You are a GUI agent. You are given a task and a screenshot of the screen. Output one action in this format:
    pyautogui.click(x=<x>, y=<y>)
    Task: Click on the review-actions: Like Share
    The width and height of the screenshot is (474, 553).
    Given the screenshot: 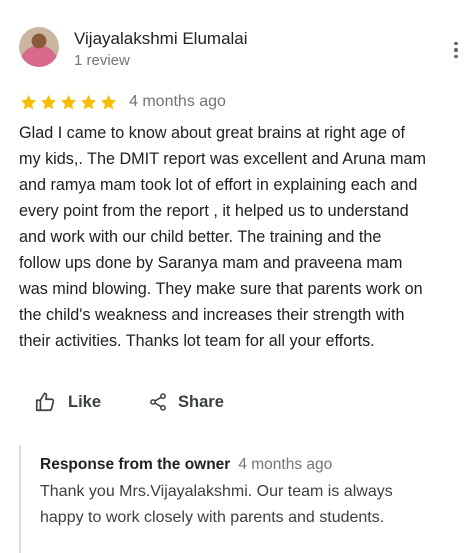 What is the action you would take?
    pyautogui.click(x=129, y=402)
    